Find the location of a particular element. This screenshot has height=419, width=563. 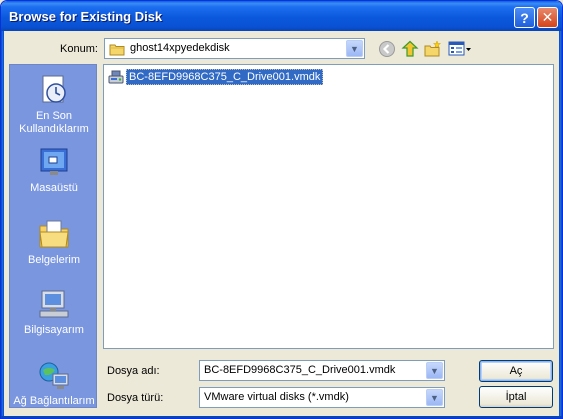

close-button: ✕ is located at coordinates (547, 17).